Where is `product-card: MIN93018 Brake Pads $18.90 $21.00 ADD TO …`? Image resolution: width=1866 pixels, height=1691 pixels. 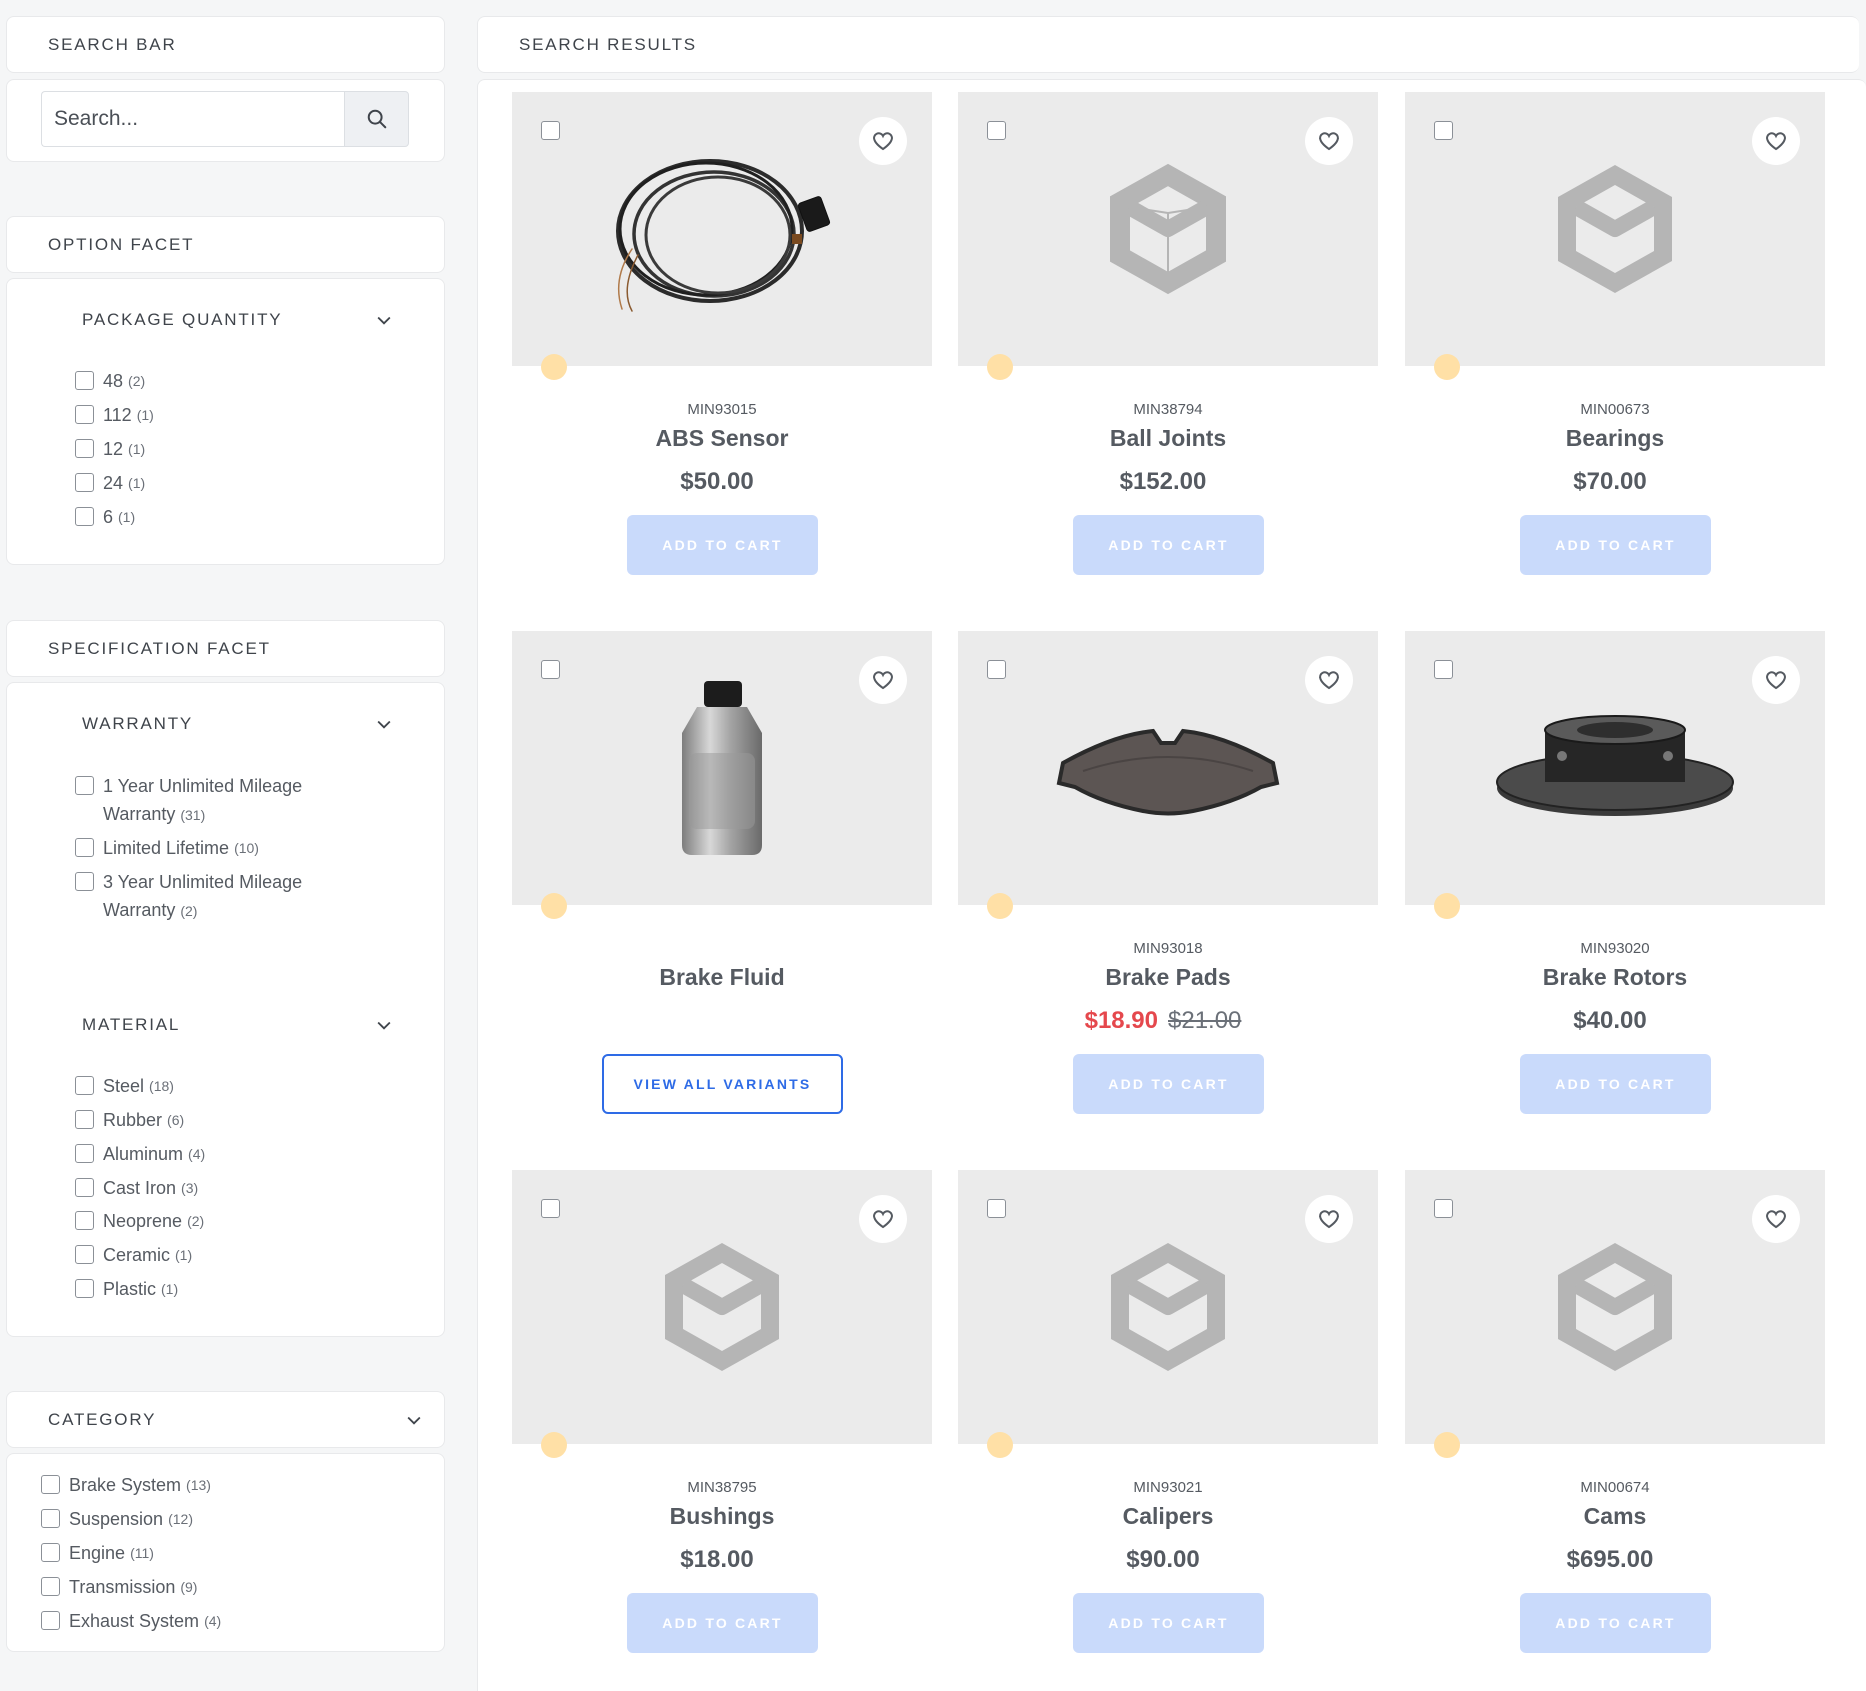 product-card: MIN93018 Brake Pads $18.90 $21.00 ADD TO … is located at coordinates (1168, 891).